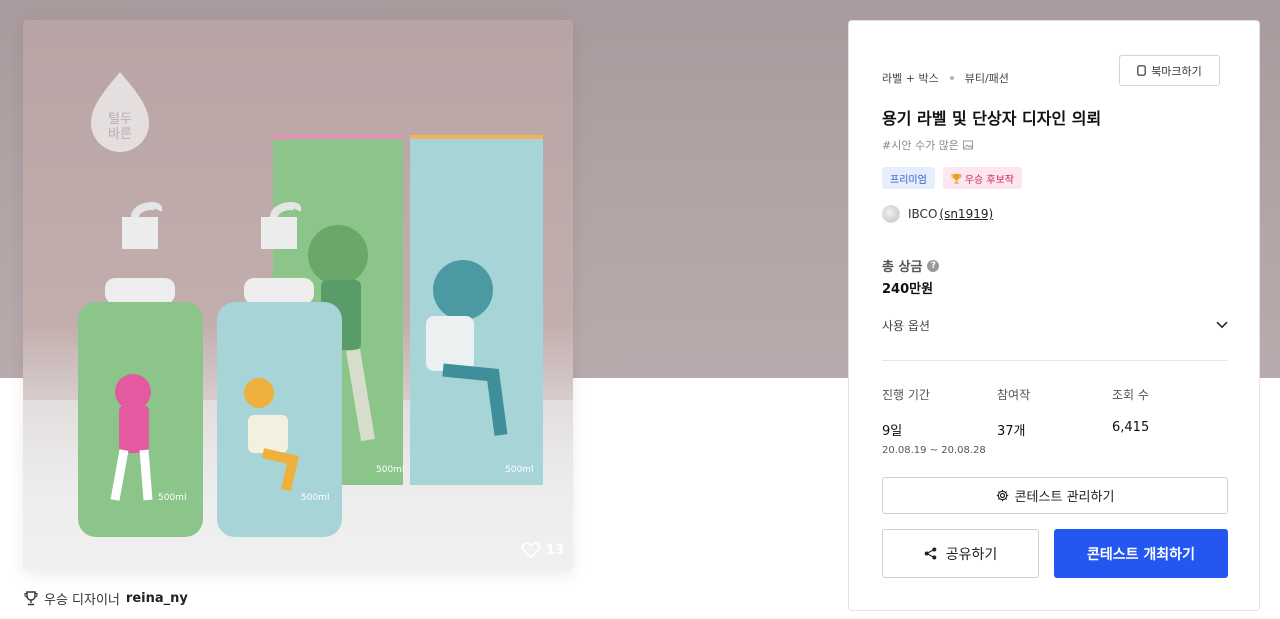 The height and width of the screenshot is (619, 1280). I want to click on like-button: 13, so click(542, 550).